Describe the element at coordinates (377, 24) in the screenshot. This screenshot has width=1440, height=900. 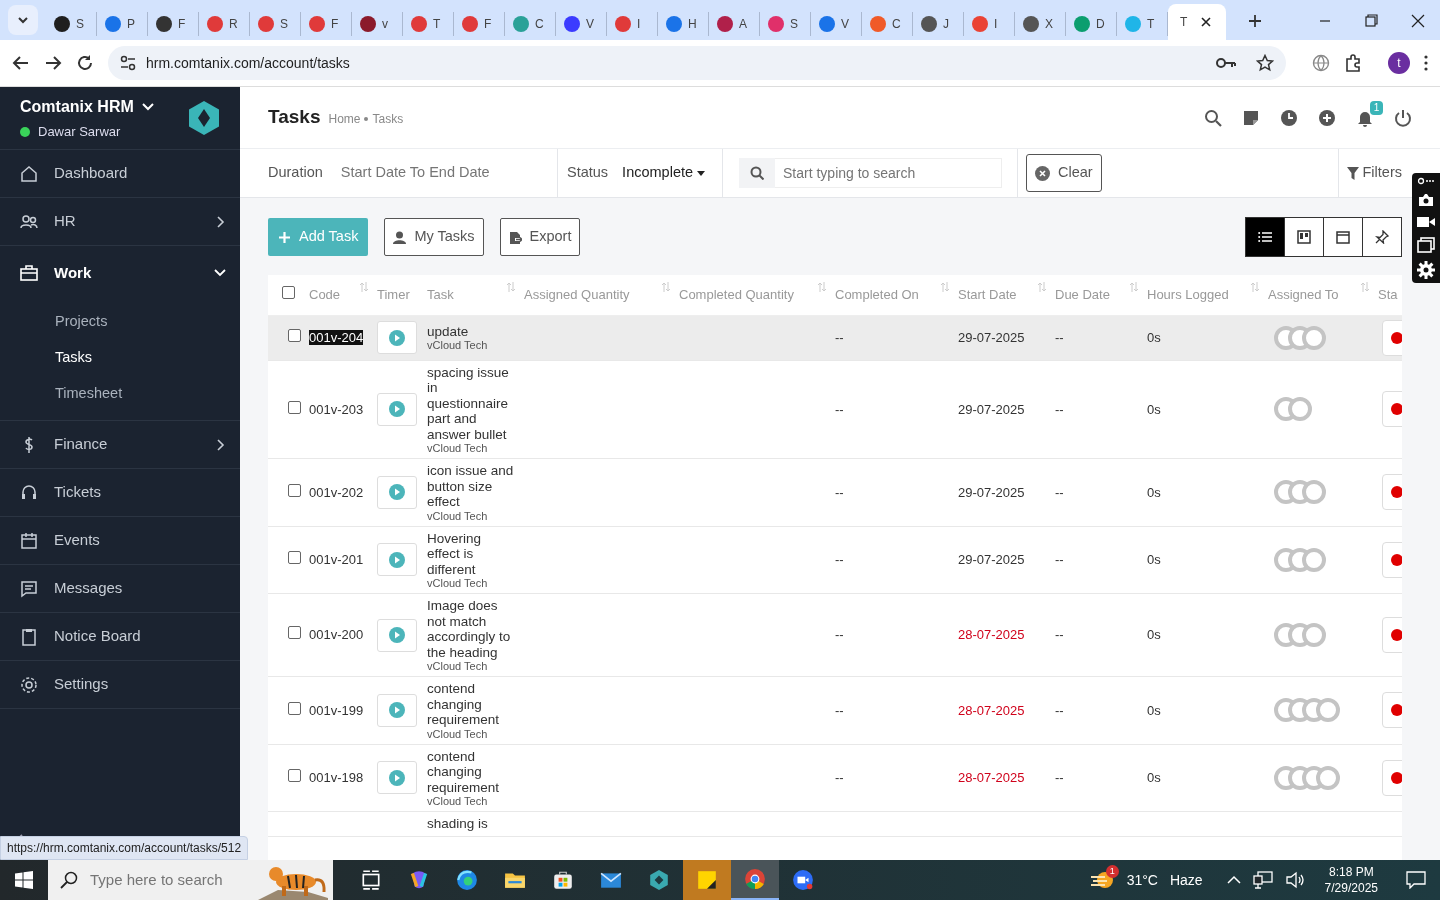
I see `browser-tab: v` at that location.